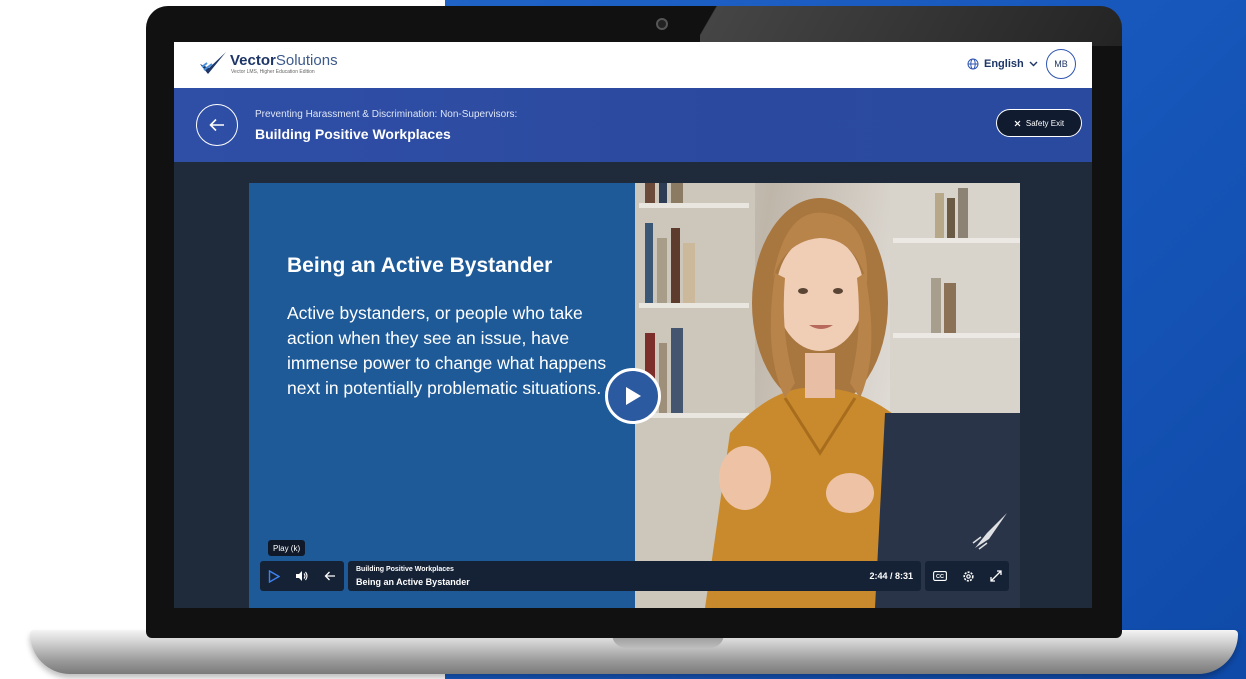 Image resolution: width=1246 pixels, height=679 pixels. Describe the element at coordinates (891, 576) in the screenshot. I see `time-readout: 2:44 / 8:31` at that location.